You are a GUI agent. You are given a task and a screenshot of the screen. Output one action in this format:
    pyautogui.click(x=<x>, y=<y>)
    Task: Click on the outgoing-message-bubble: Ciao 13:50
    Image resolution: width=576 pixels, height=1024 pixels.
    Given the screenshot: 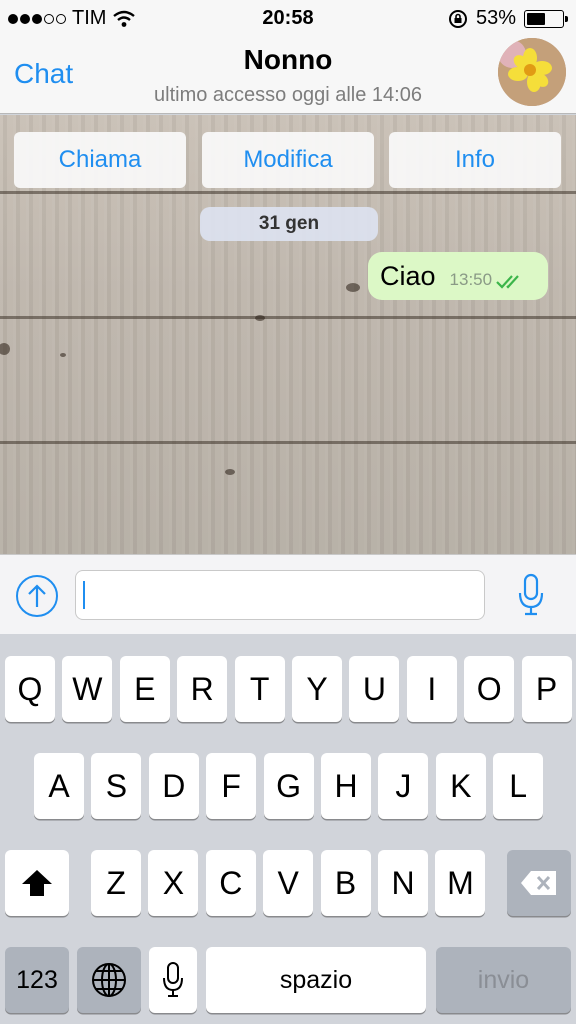 What is the action you would take?
    pyautogui.click(x=458, y=276)
    